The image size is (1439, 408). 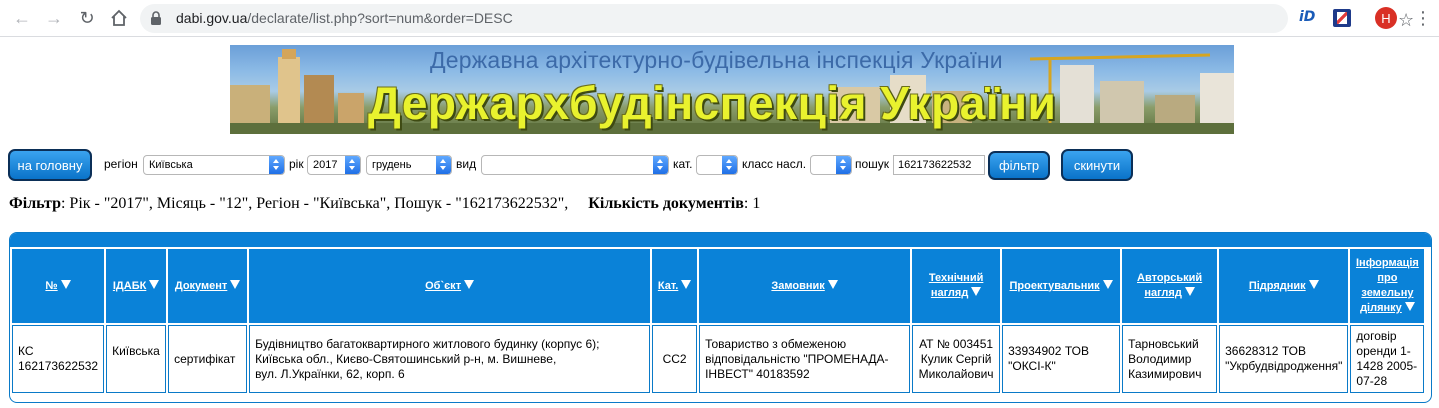 I want to click on cell-category: СС2, so click(x=675, y=359).